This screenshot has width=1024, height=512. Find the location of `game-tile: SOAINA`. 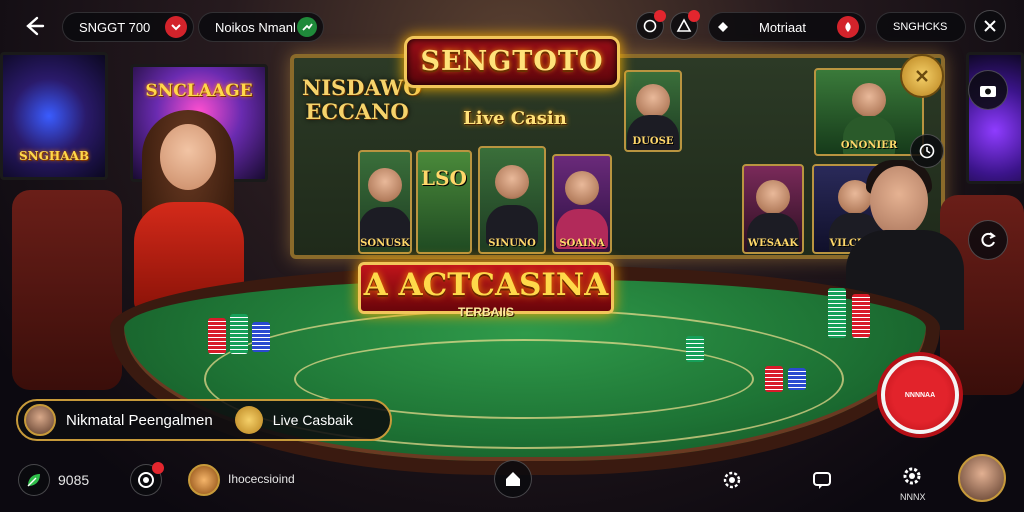

game-tile: SOAINA is located at coordinates (582, 204).